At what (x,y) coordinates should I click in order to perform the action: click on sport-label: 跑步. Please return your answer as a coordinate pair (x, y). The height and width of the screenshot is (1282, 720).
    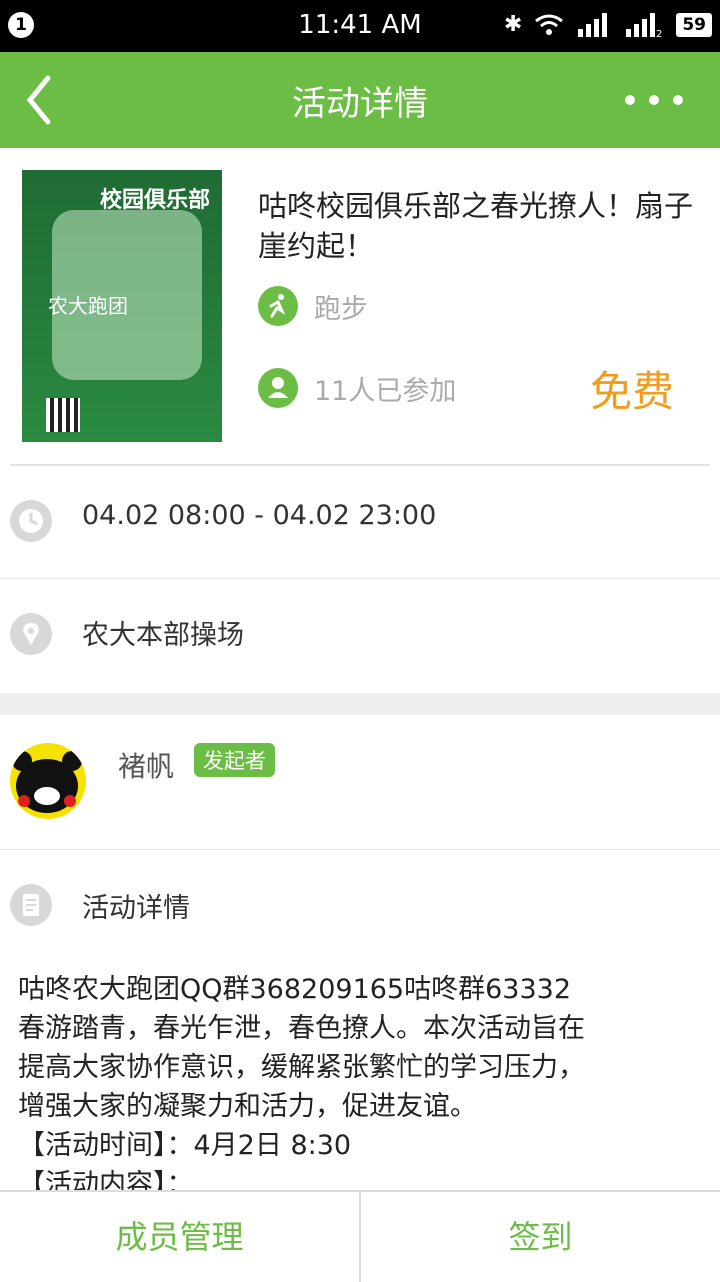
    Looking at the image, I should click on (341, 309).